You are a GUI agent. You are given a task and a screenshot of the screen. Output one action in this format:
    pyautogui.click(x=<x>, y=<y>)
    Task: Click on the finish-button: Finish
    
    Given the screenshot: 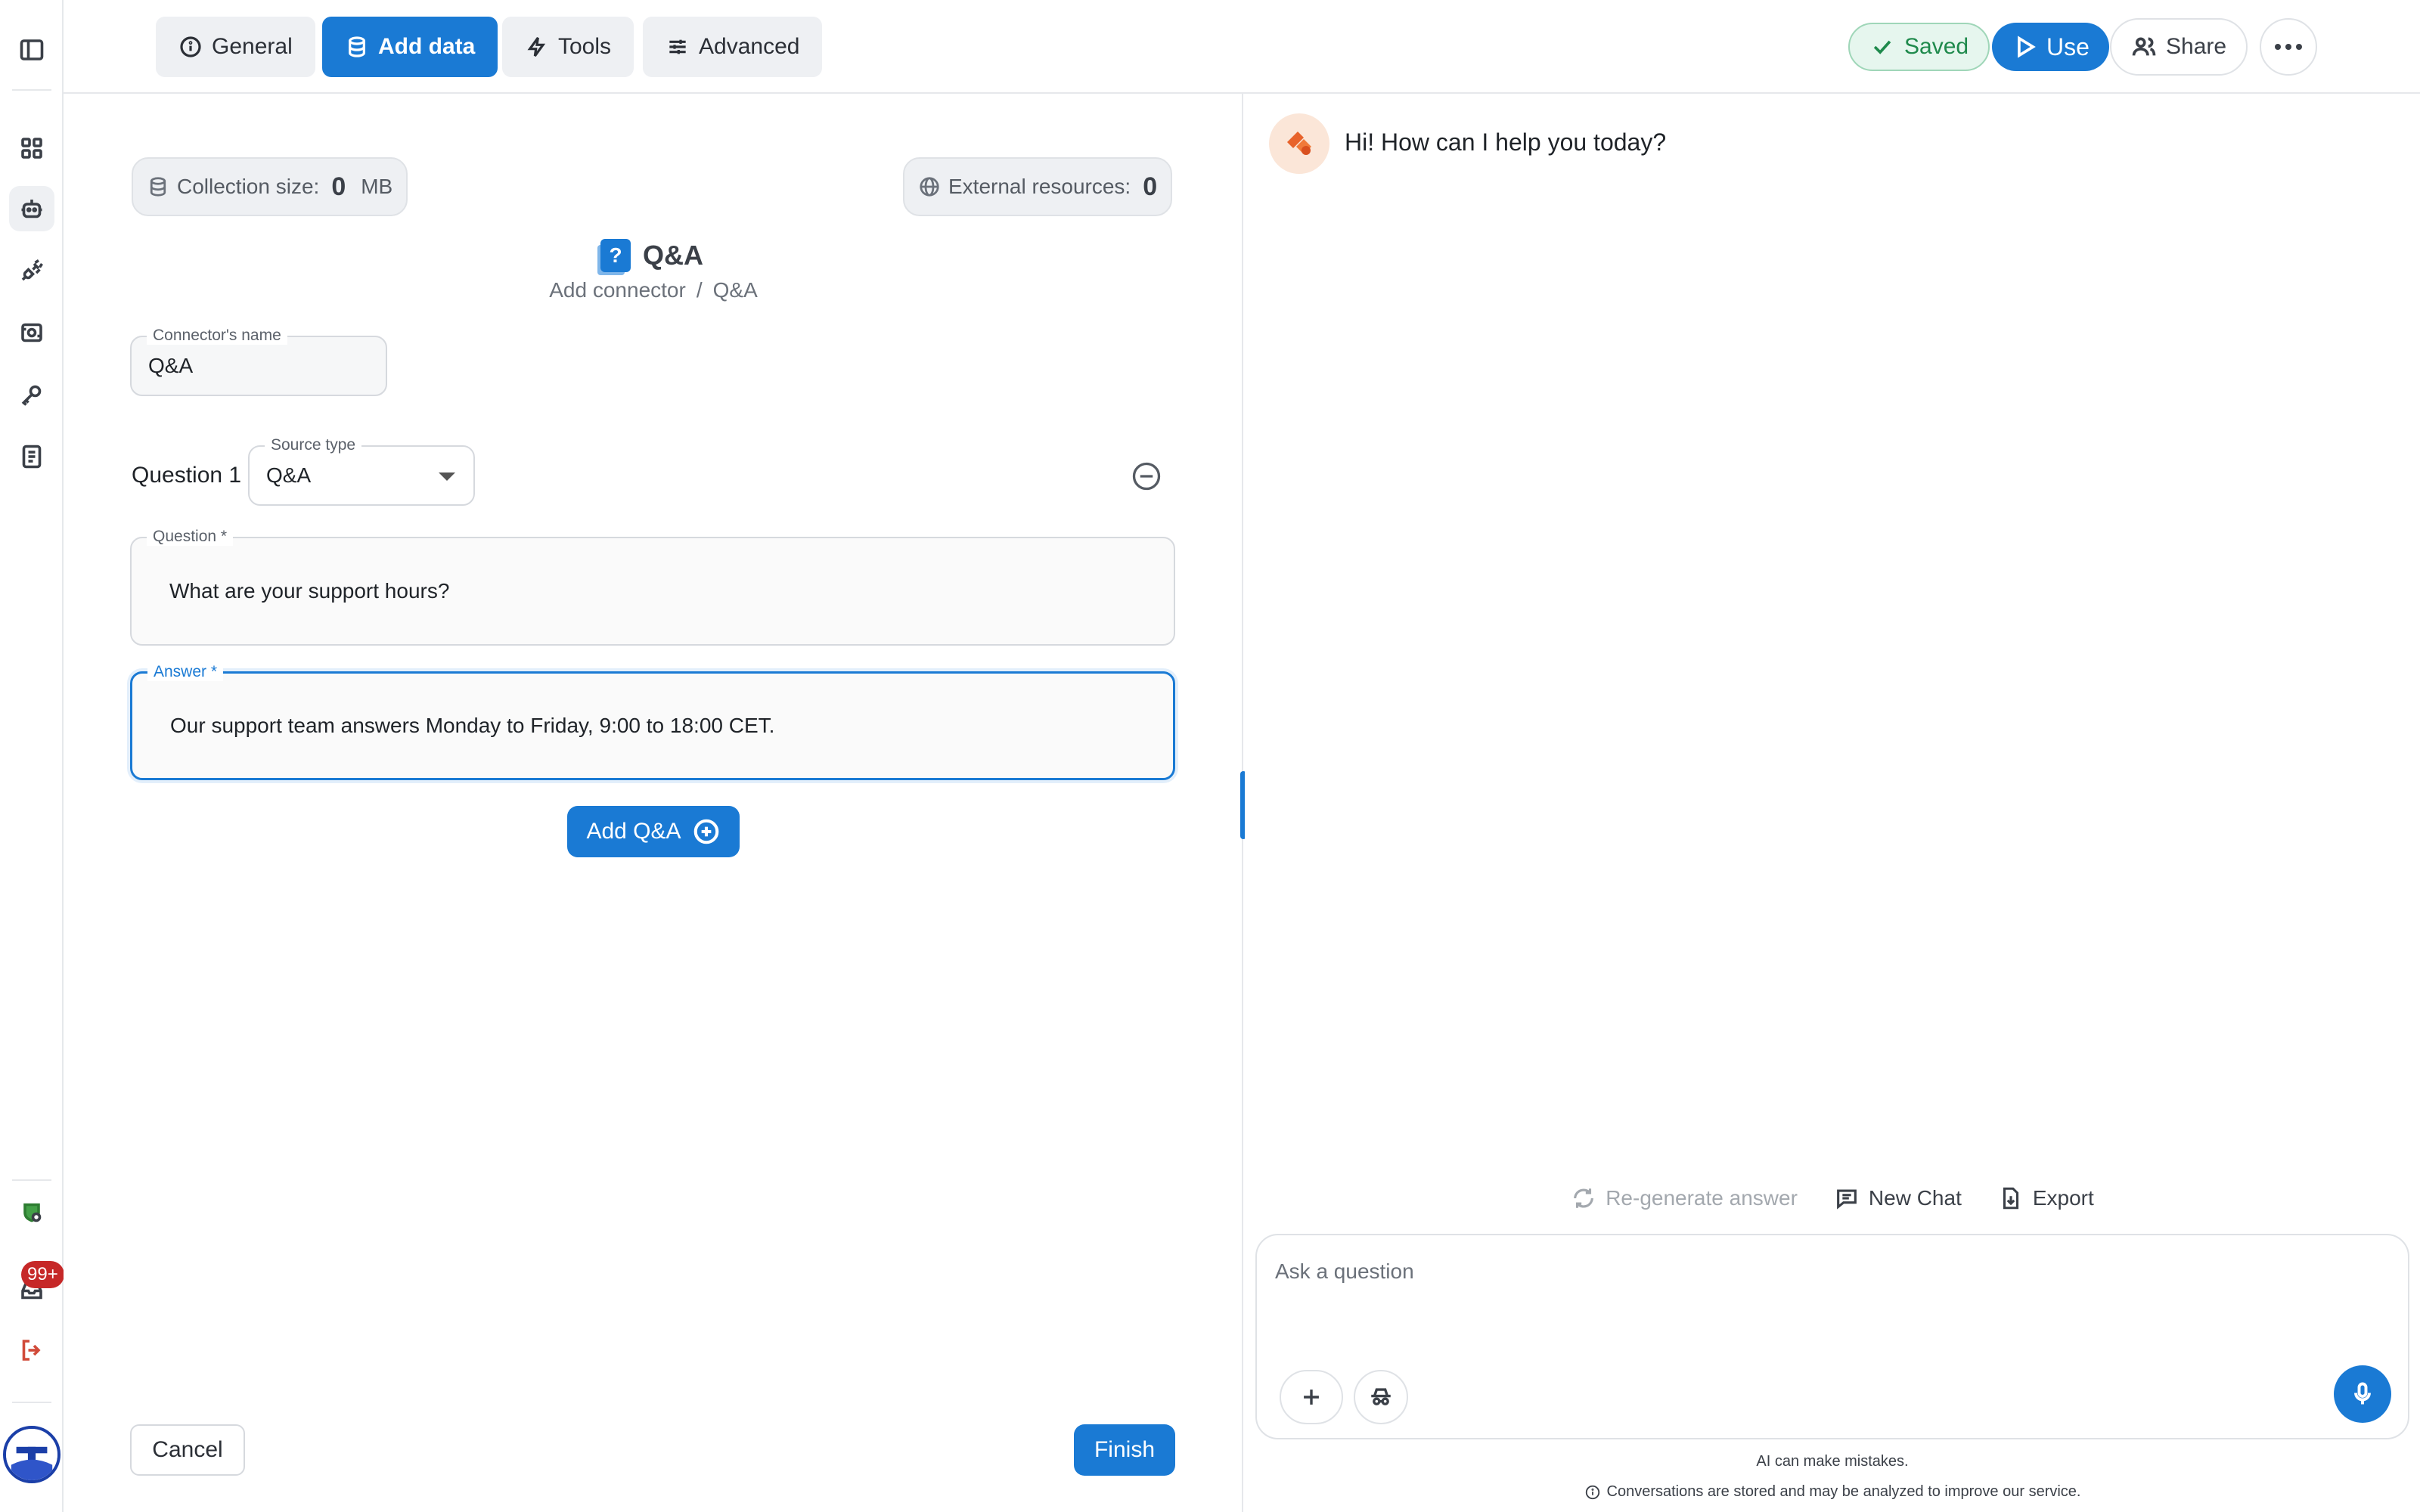 What is the action you would take?
    pyautogui.click(x=1124, y=1450)
    